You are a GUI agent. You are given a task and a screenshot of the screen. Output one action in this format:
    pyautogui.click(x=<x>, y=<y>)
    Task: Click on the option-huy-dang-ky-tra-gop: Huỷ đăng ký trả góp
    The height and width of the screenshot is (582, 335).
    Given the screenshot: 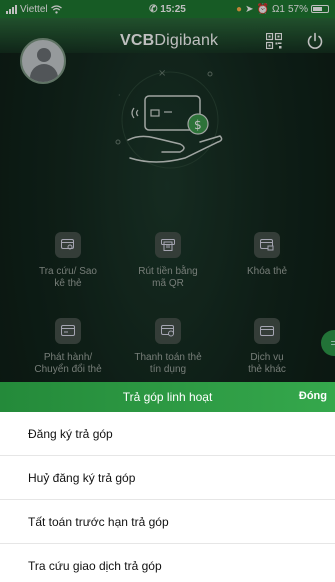 What is the action you would take?
    pyautogui.click(x=167, y=478)
    